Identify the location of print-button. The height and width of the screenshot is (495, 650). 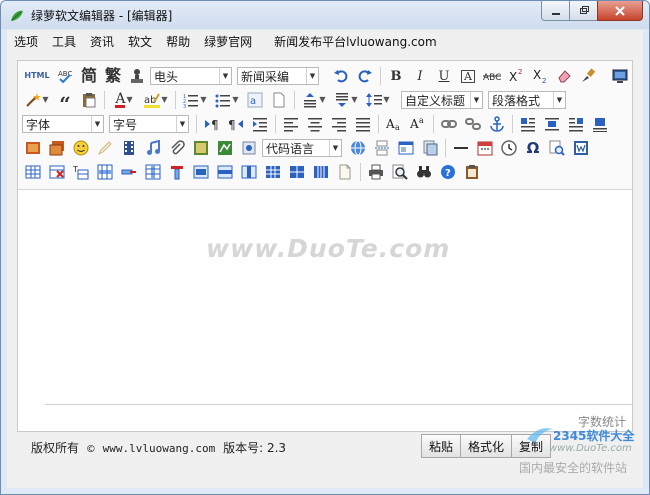
(376, 172).